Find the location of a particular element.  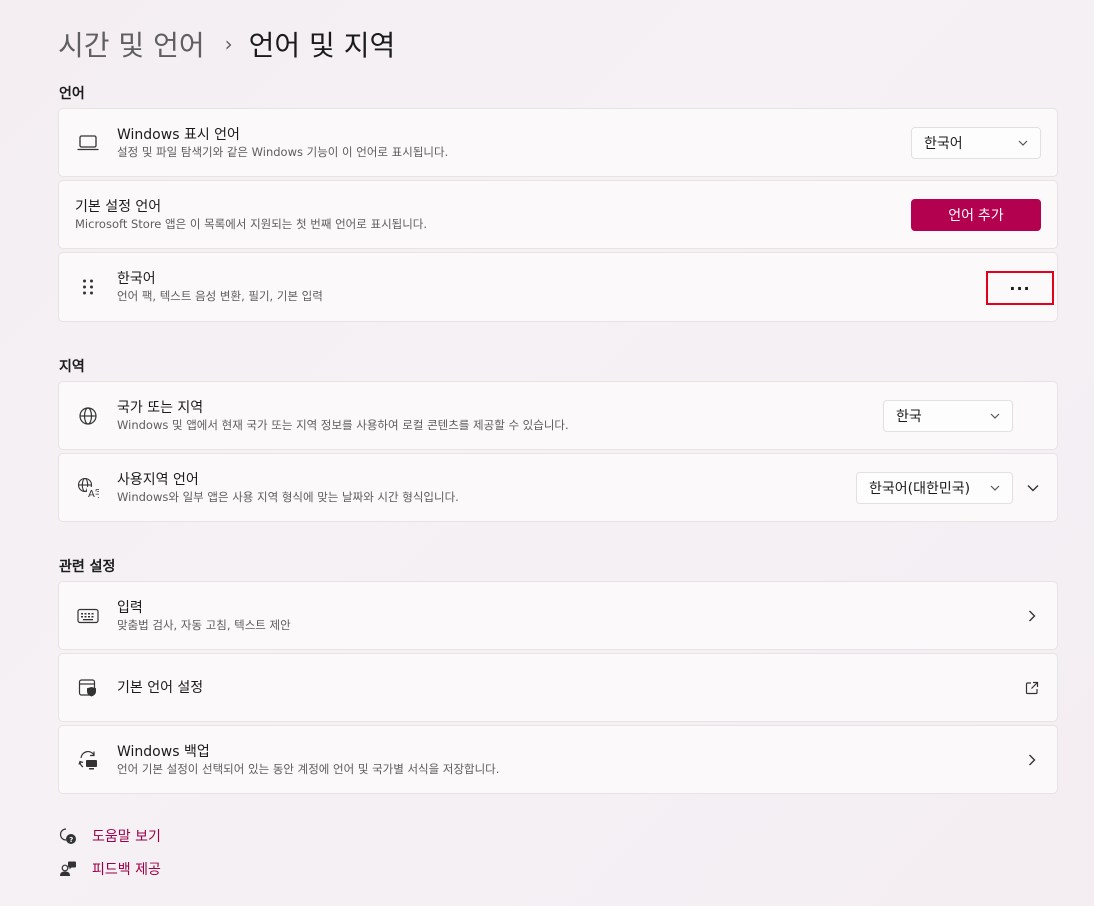

preferred-languages-title: 기본 설정 언어 is located at coordinates (118, 206).